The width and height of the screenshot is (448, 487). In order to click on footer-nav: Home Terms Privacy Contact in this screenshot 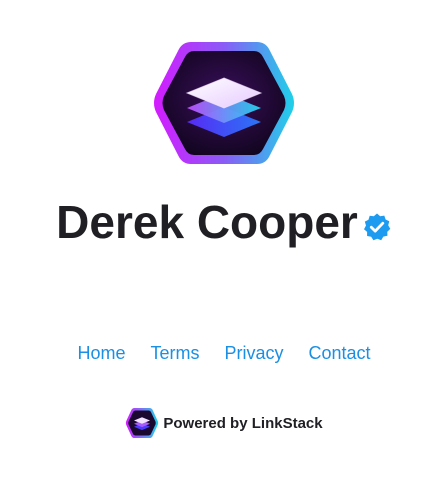, I will do `click(224, 353)`.